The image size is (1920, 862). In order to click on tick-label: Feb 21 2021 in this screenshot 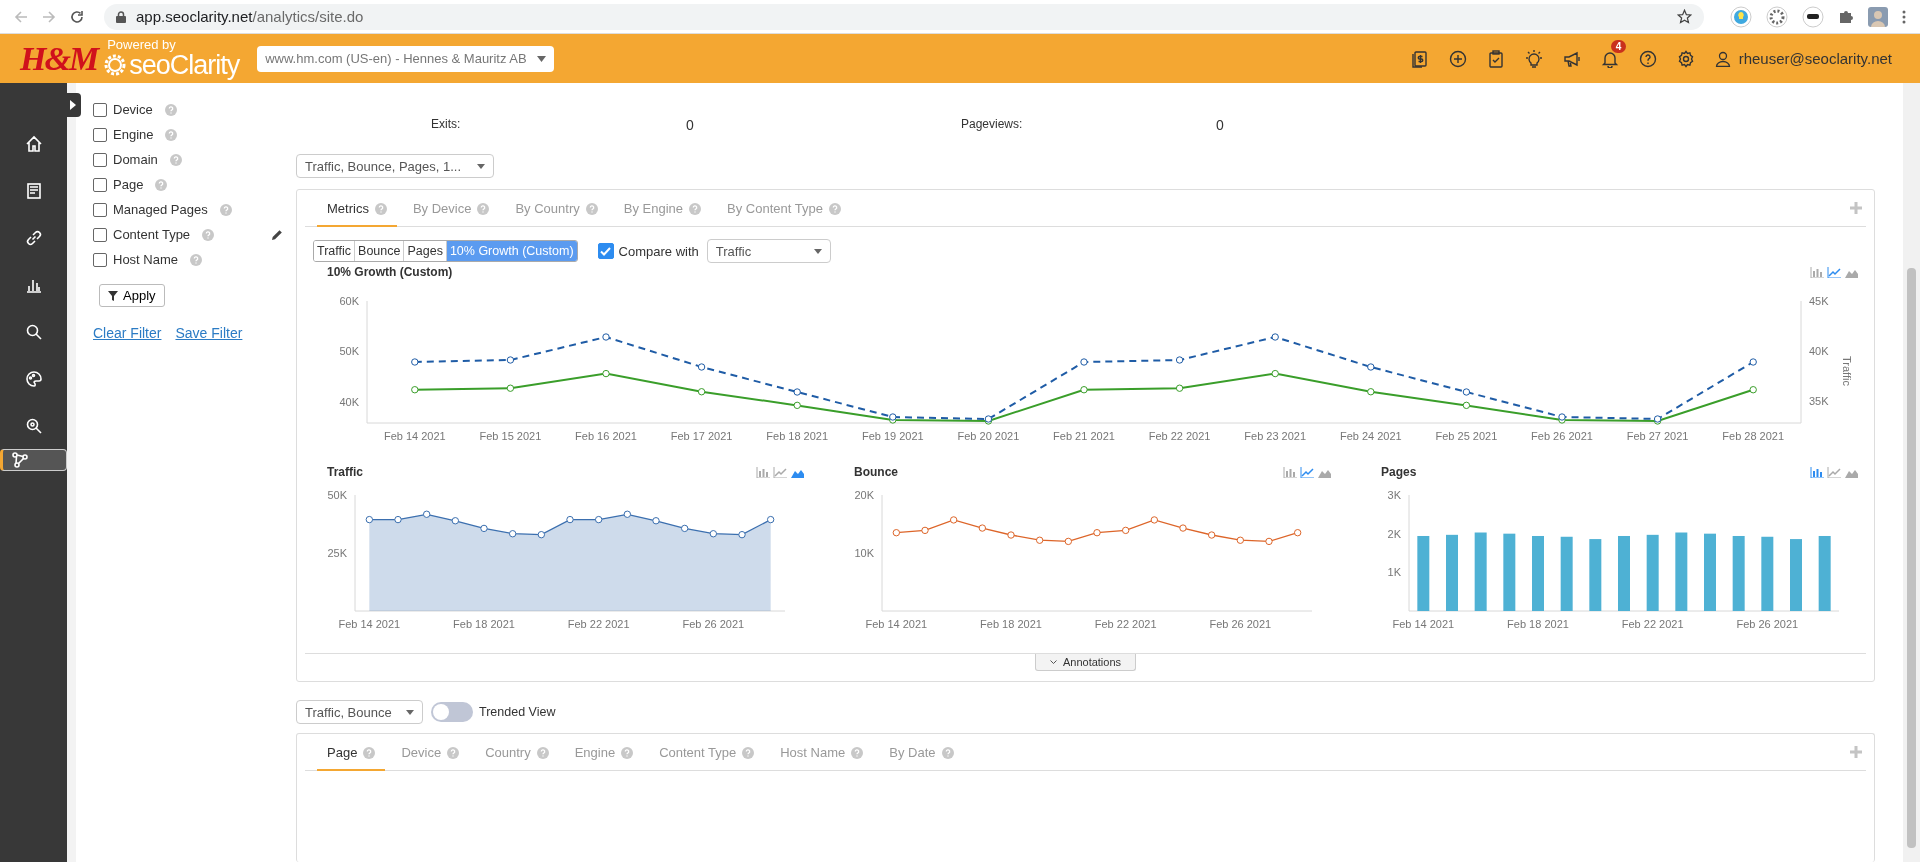, I will do `click(1084, 436)`.